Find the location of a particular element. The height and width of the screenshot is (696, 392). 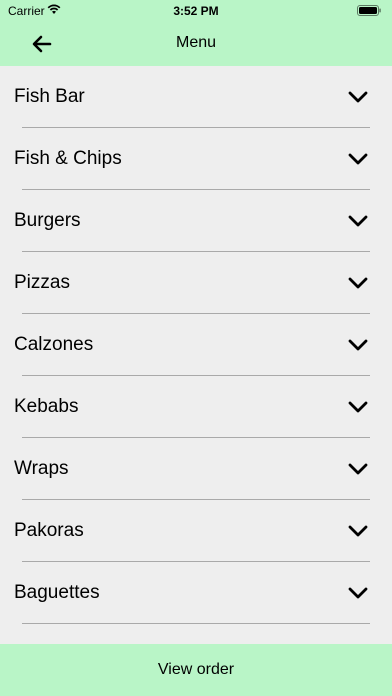

menu-item-label: Calzones is located at coordinates (54, 344).